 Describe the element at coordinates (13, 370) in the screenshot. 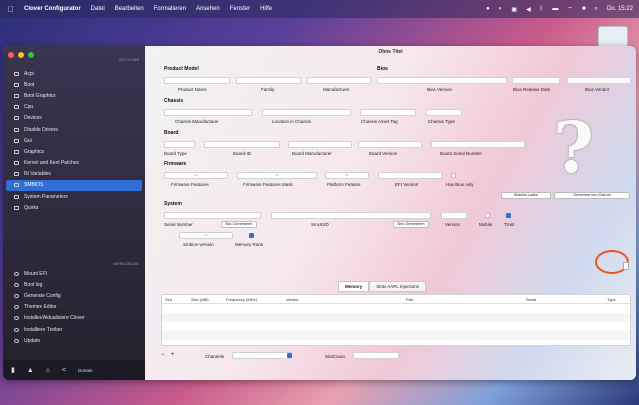

I see `save-icon: ▮` at that location.